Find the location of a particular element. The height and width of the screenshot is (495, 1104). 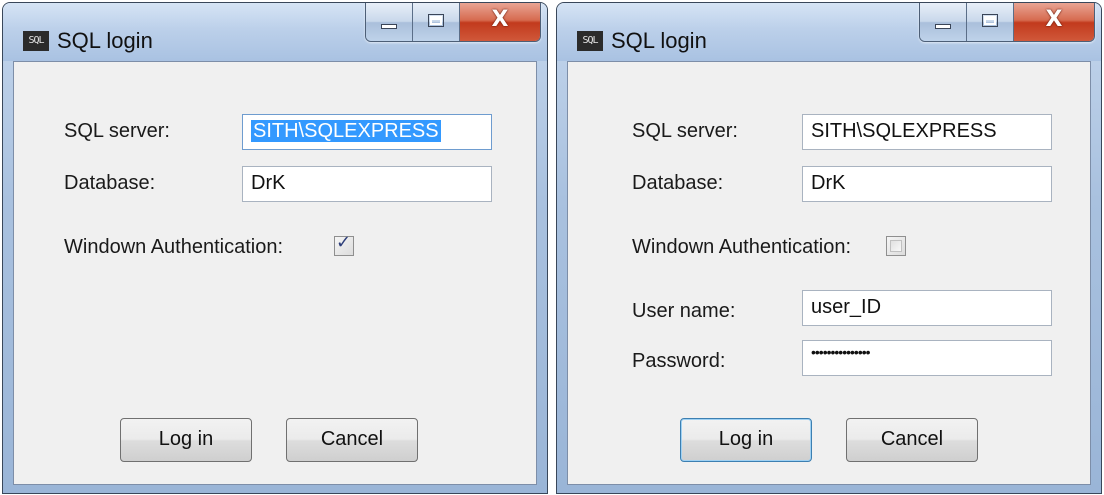

windows-auth-checkbox is located at coordinates (896, 246).